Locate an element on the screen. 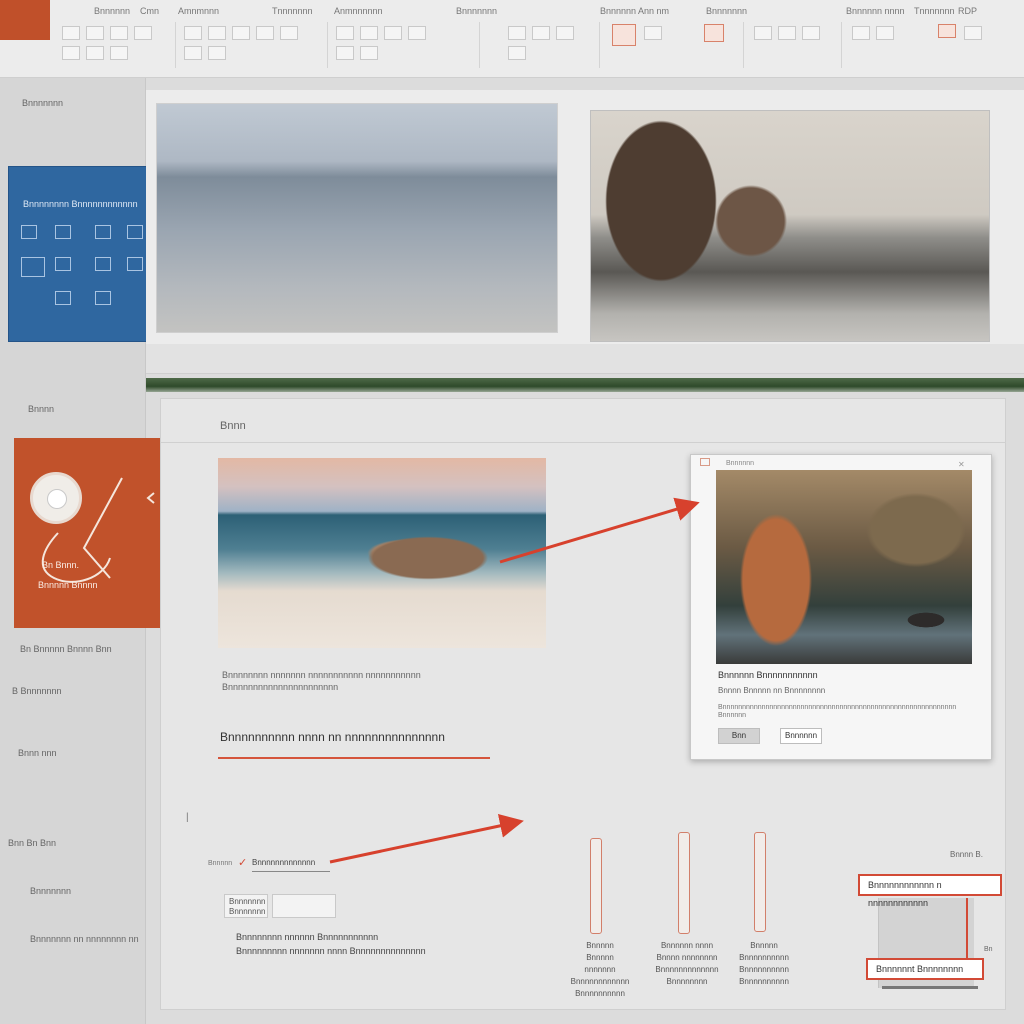 This screenshot has height=1024, width=1024. annotation-arrows is located at coordinates (514, 680).